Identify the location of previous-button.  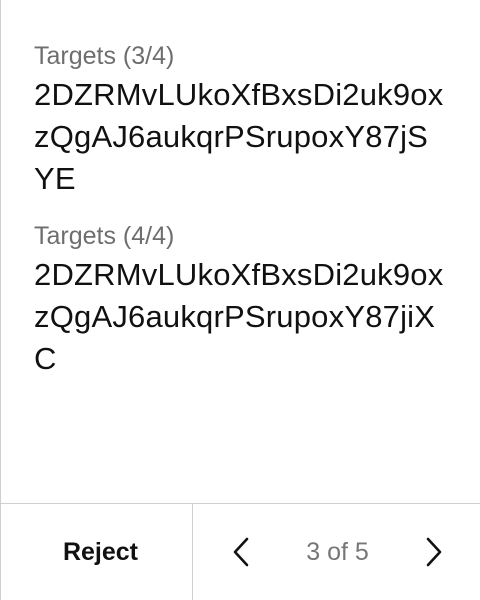
(241, 552).